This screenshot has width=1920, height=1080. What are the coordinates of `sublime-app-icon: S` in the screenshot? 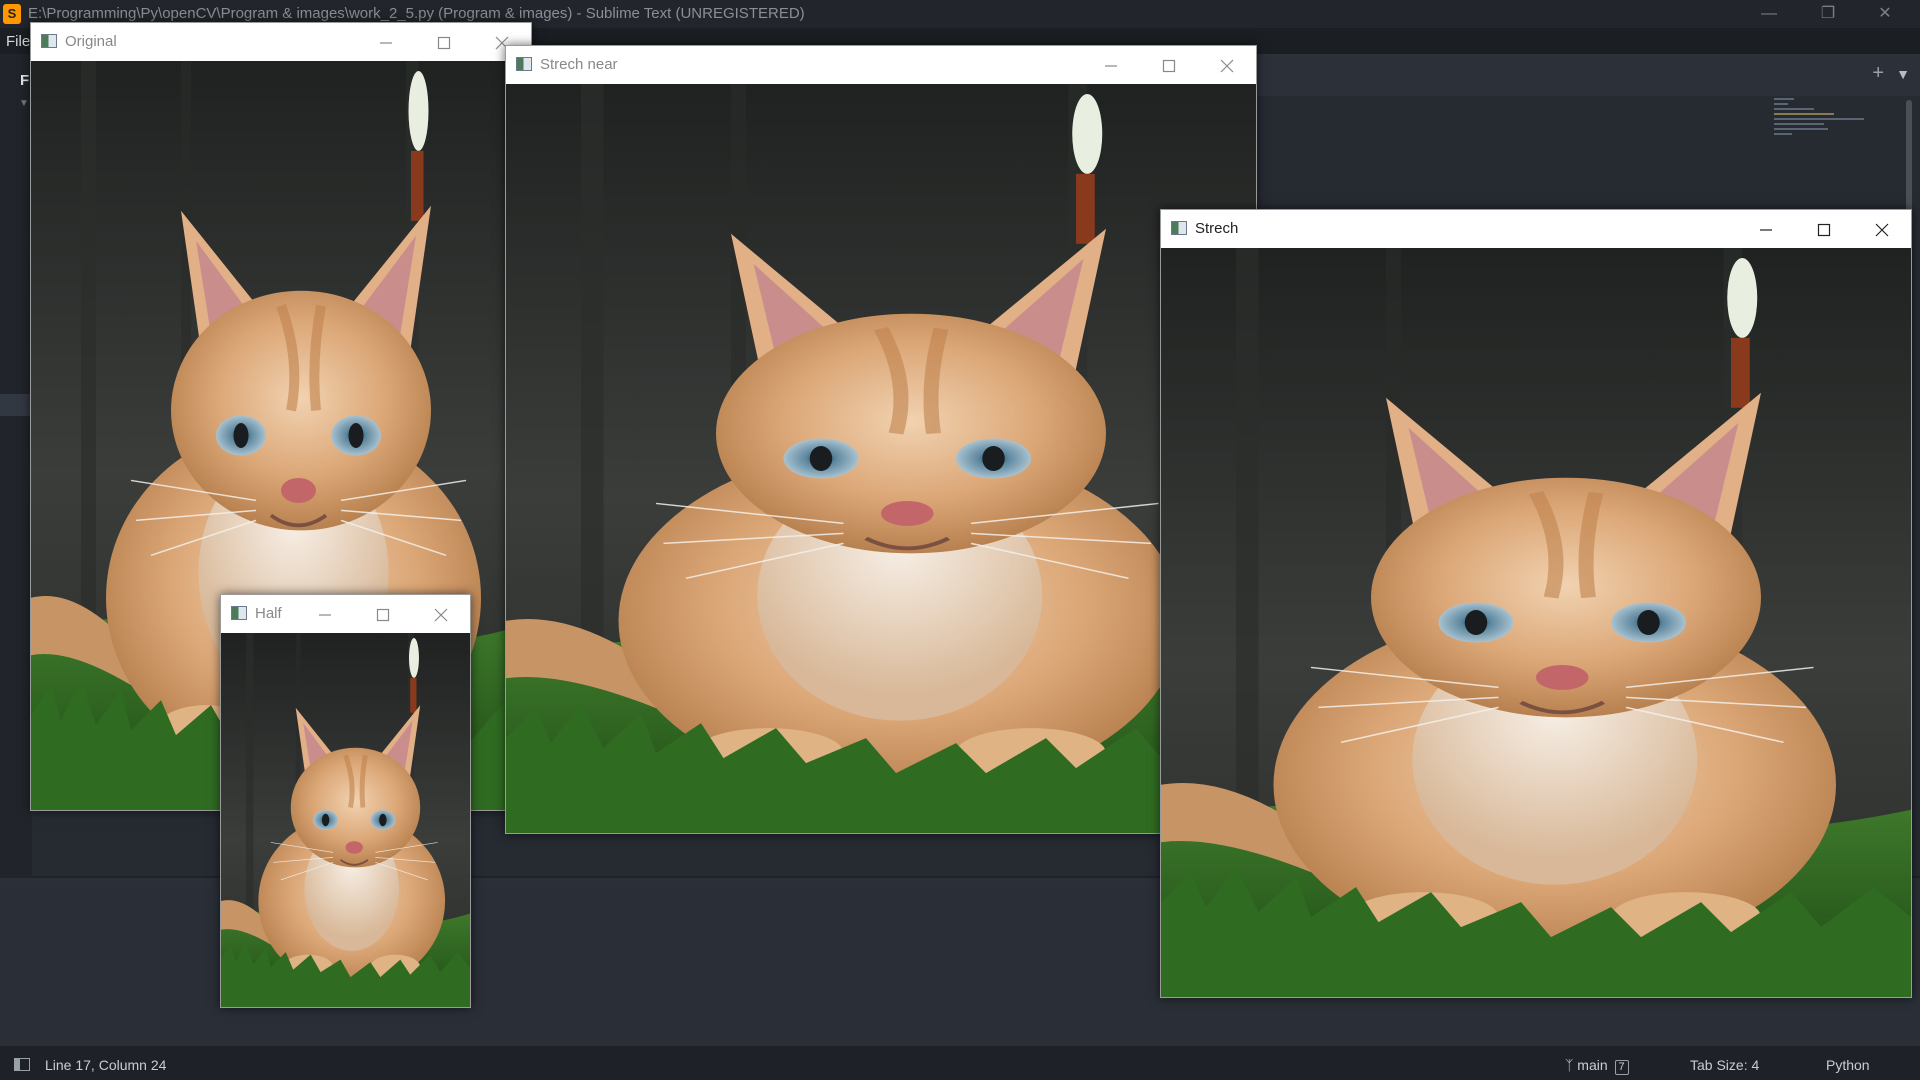 It's located at (12, 14).